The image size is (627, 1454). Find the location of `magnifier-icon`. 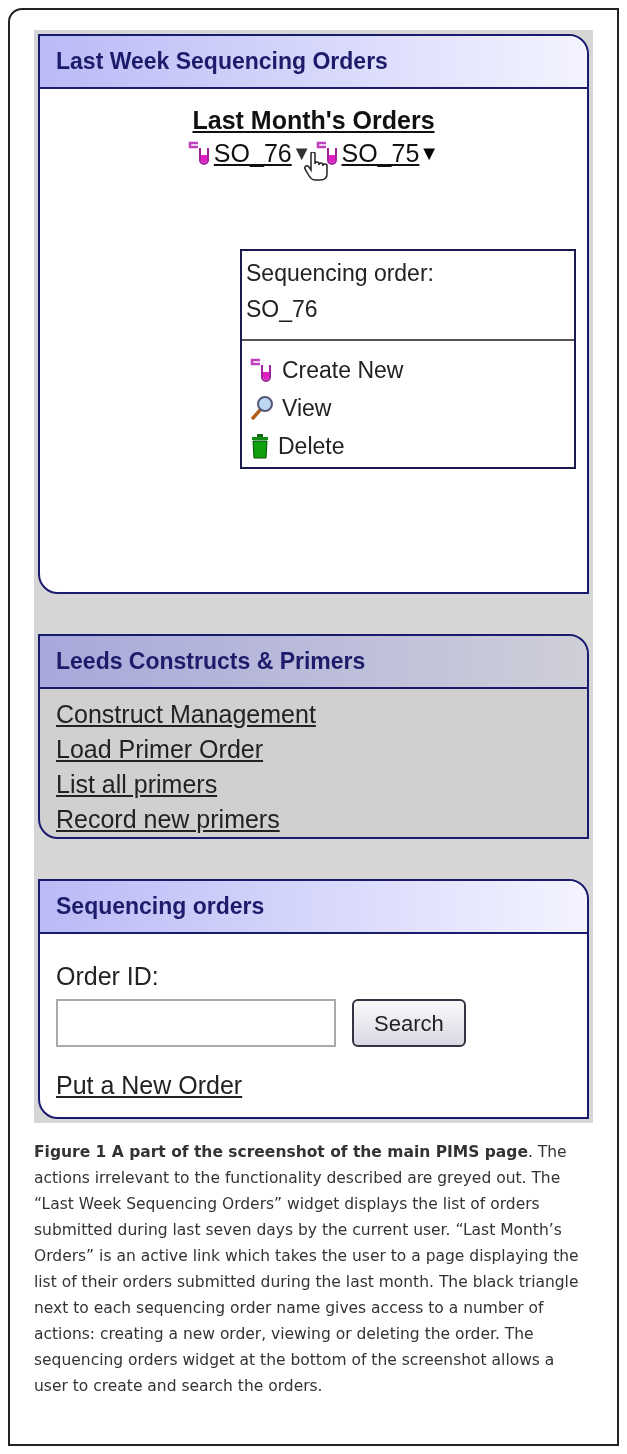

magnifier-icon is located at coordinates (262, 407).